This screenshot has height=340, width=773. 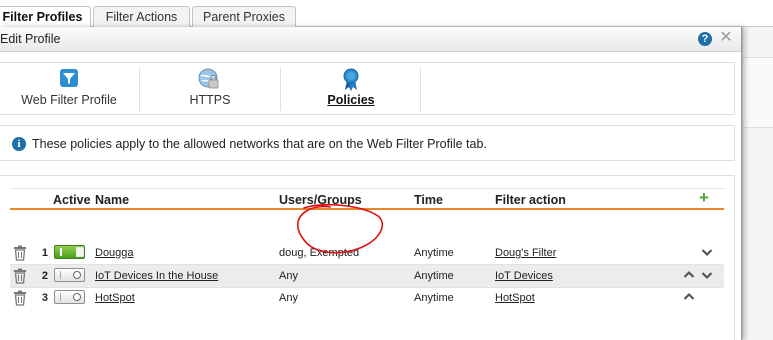 I want to click on tab-parent-proxies: Parent Proxies, so click(x=244, y=16).